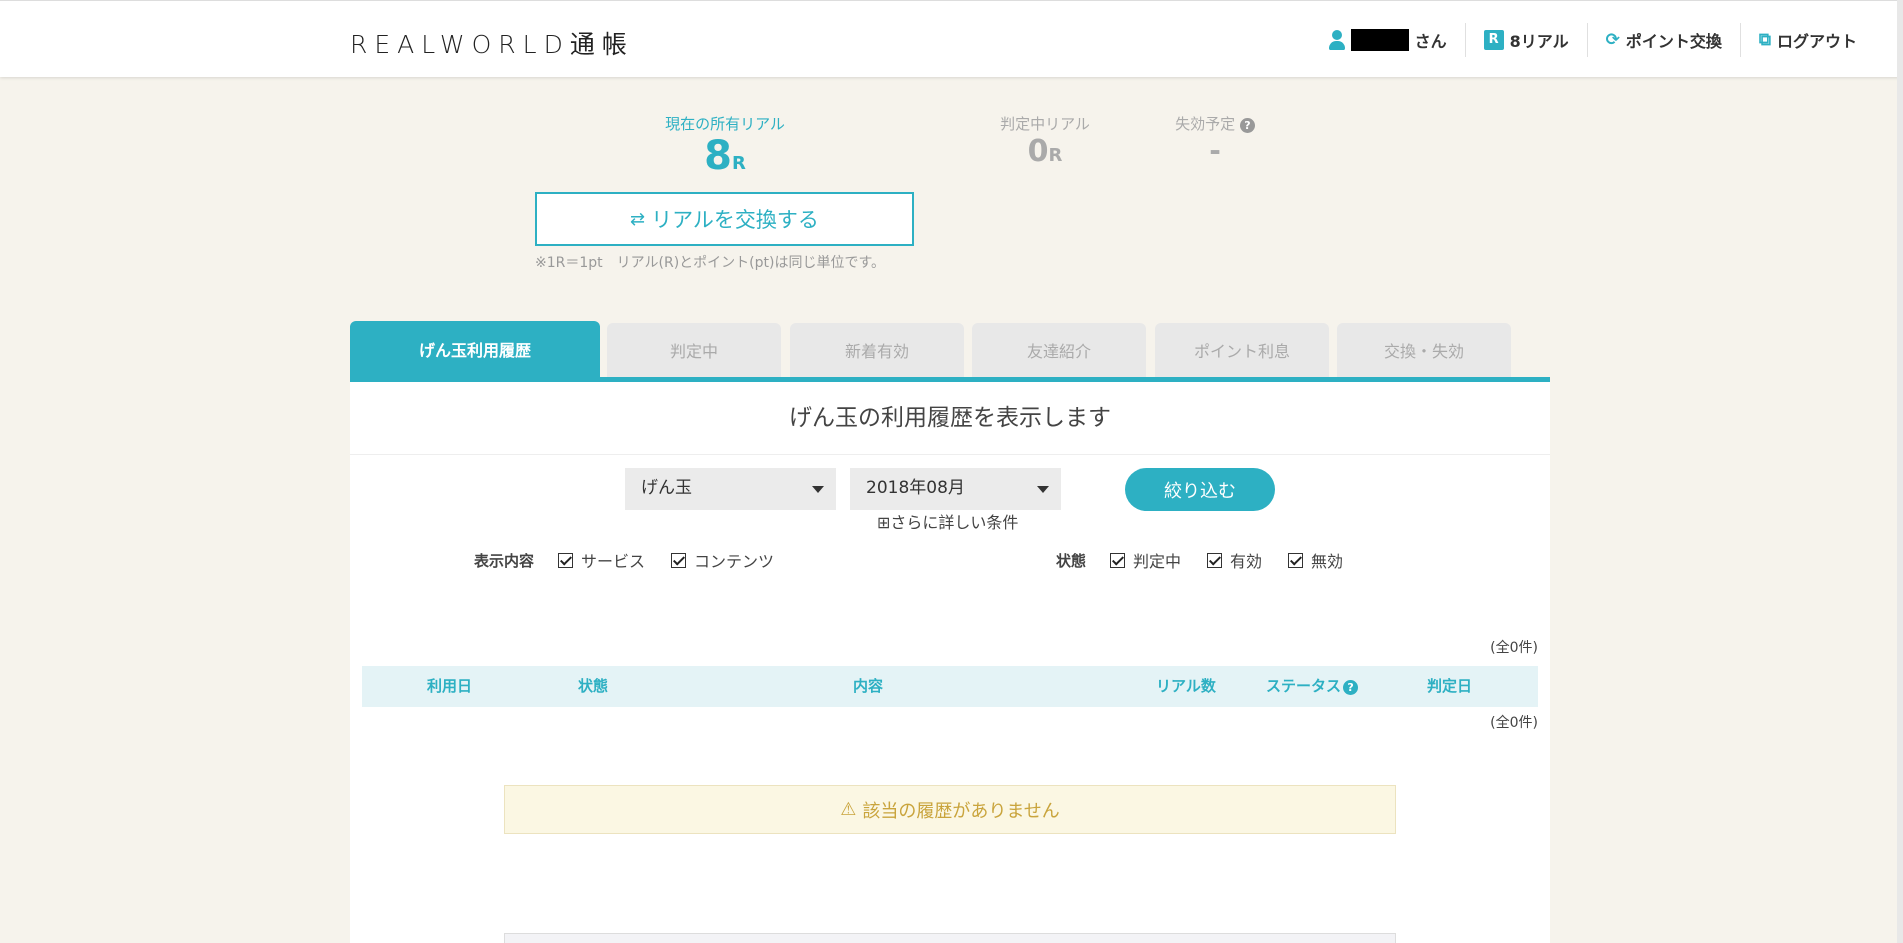  Describe the element at coordinates (848, 809) in the screenshot. I see `warning-icon: ⚠` at that location.